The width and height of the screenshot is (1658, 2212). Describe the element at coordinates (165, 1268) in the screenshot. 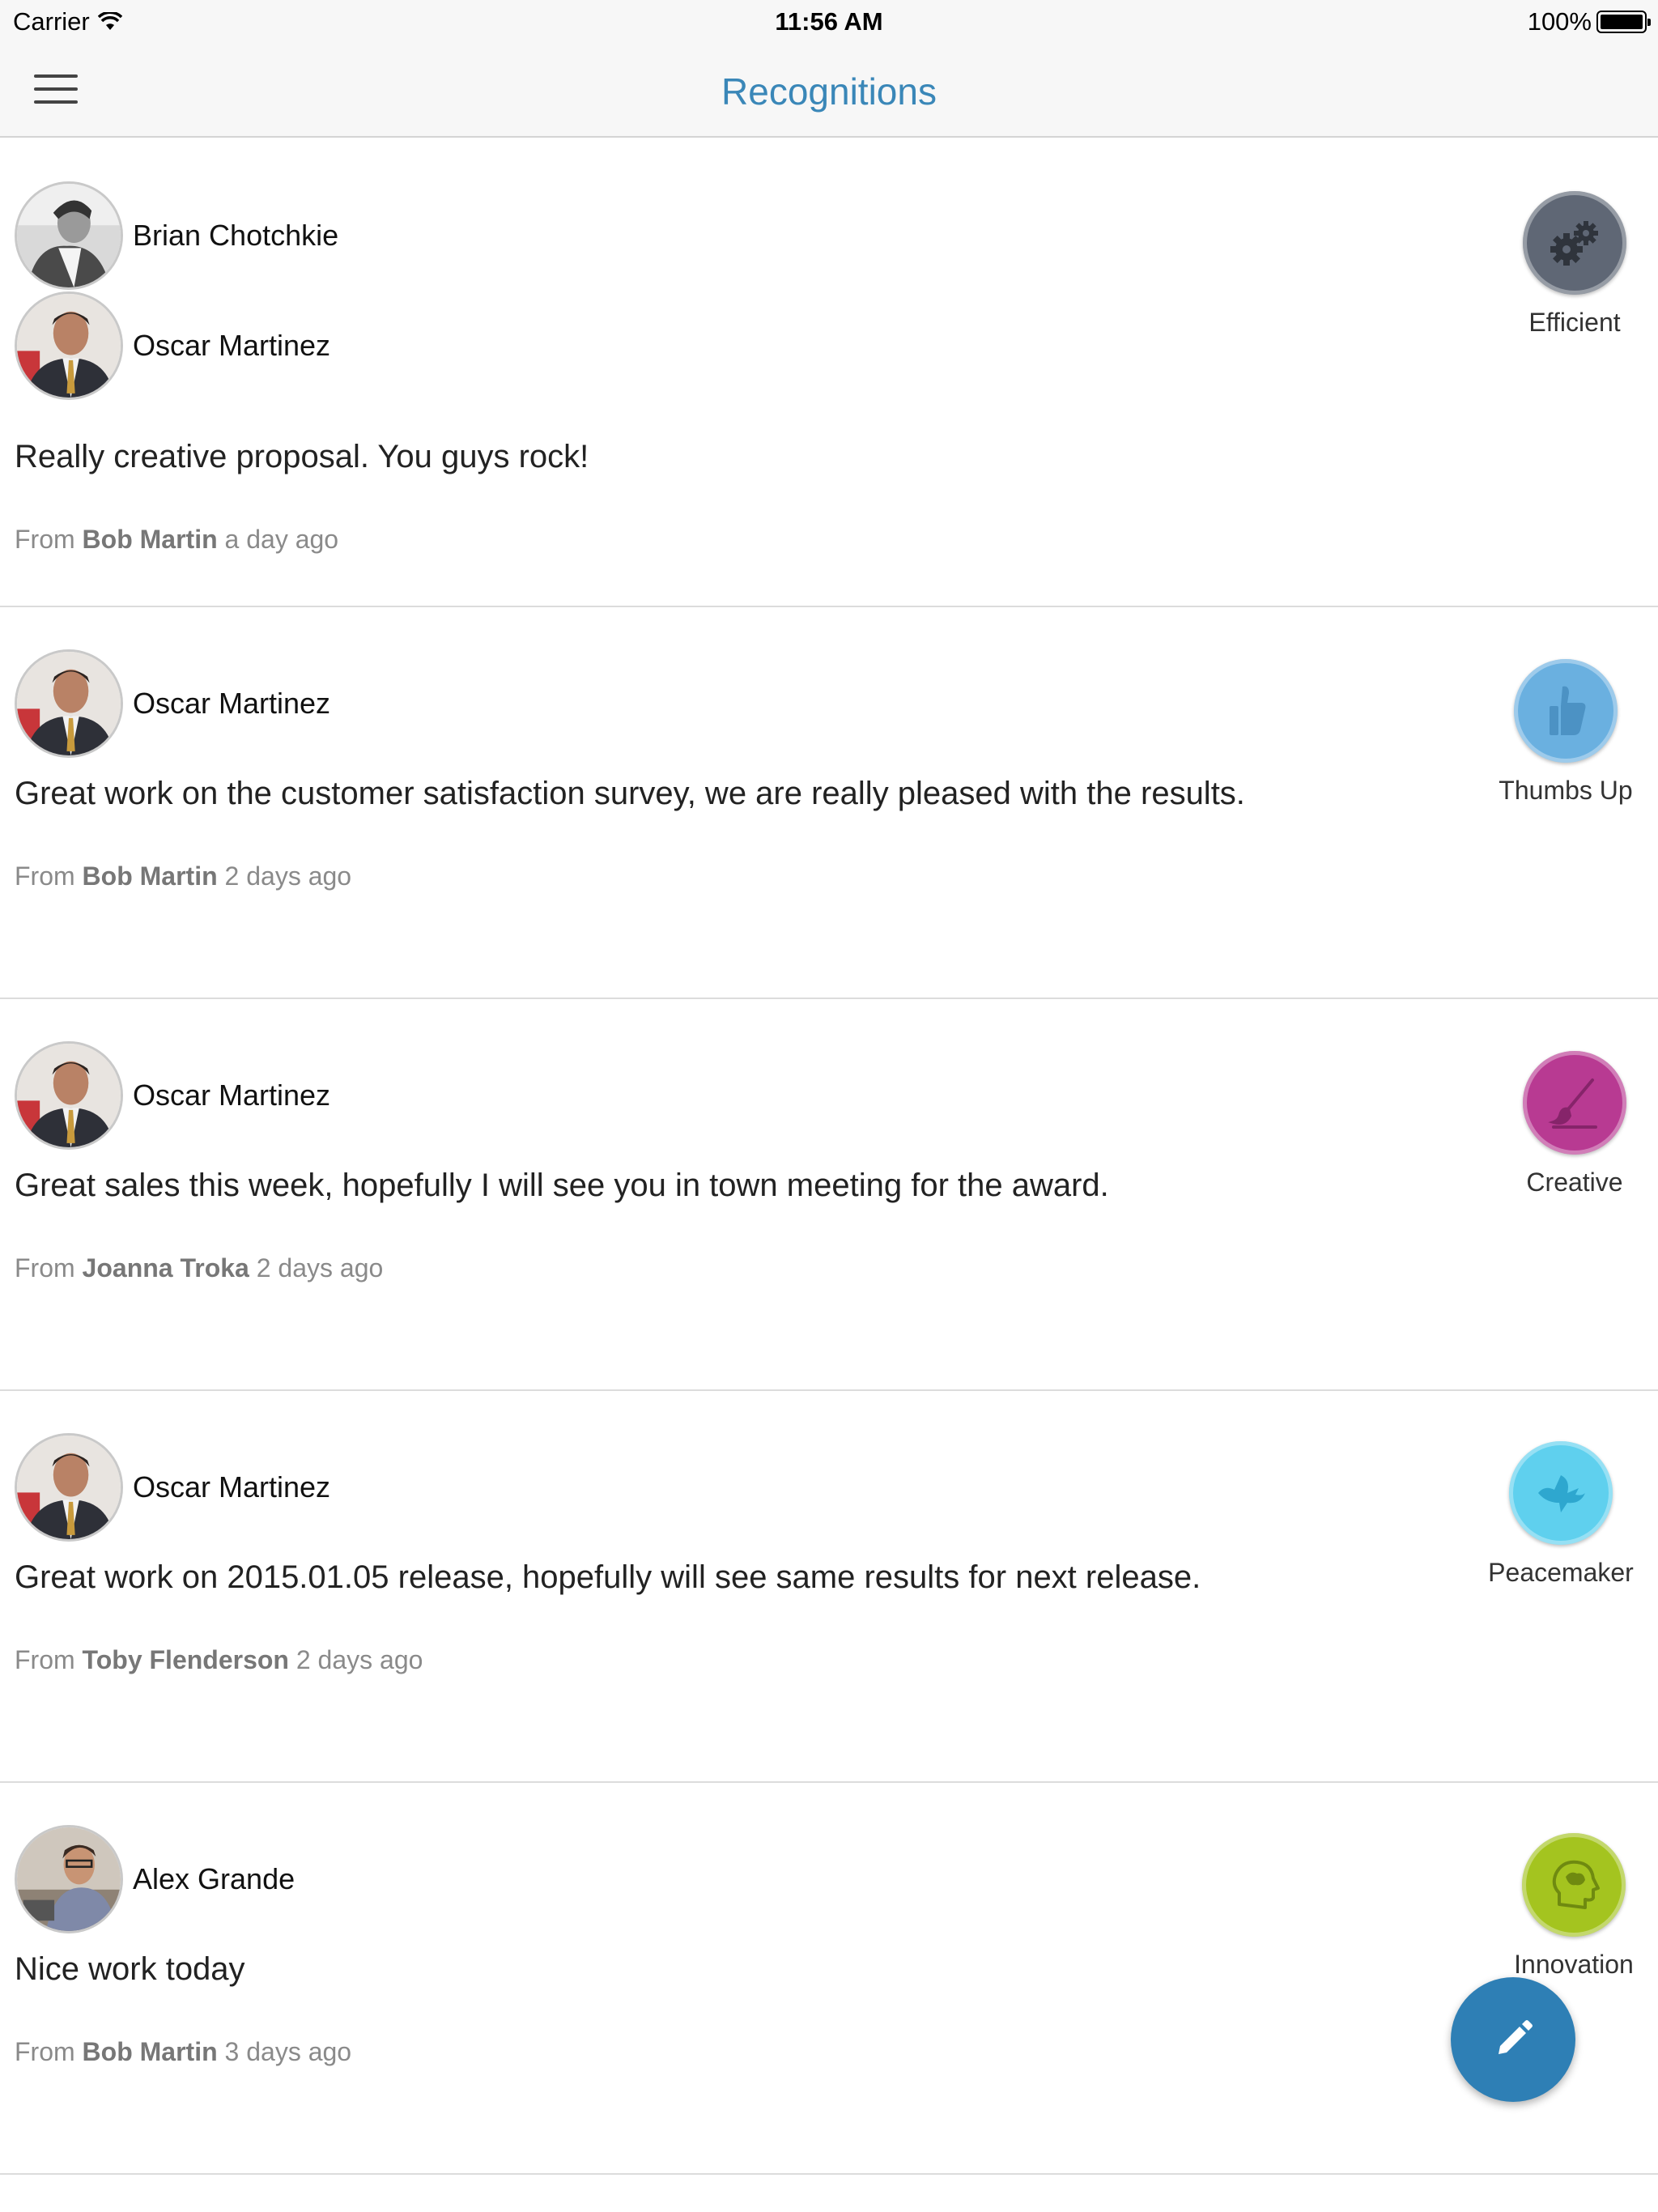

I see `sender-name: Joanna Troka` at that location.